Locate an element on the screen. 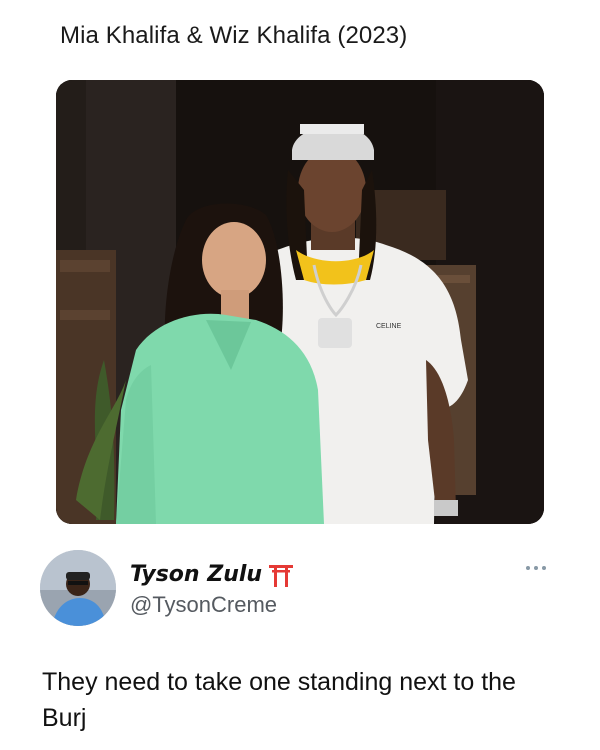  torii-gate-icon is located at coordinates (281, 575).